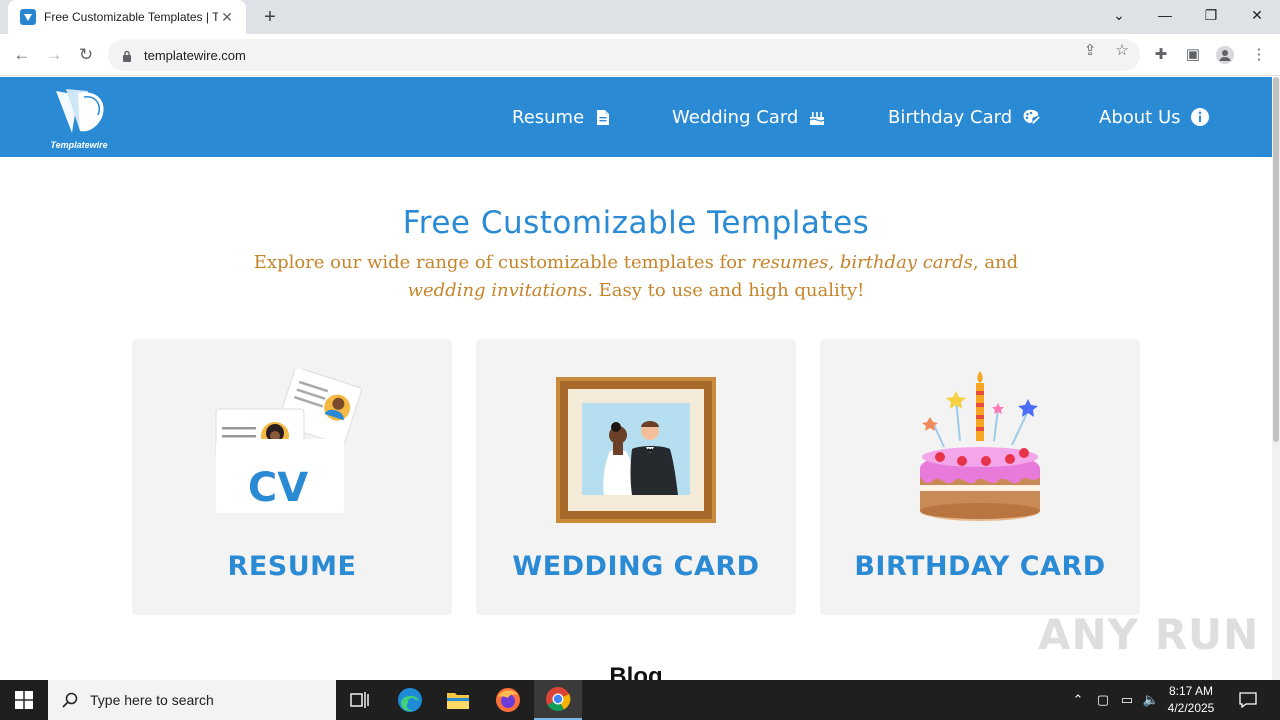  Describe the element at coordinates (1225, 55) in the screenshot. I see `profile-avatar-icon` at that location.